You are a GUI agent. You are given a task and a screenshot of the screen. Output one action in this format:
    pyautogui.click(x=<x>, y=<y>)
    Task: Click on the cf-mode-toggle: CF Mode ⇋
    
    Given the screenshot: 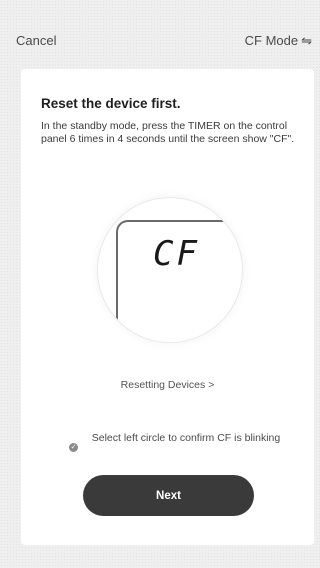 What is the action you would take?
    pyautogui.click(x=278, y=41)
    